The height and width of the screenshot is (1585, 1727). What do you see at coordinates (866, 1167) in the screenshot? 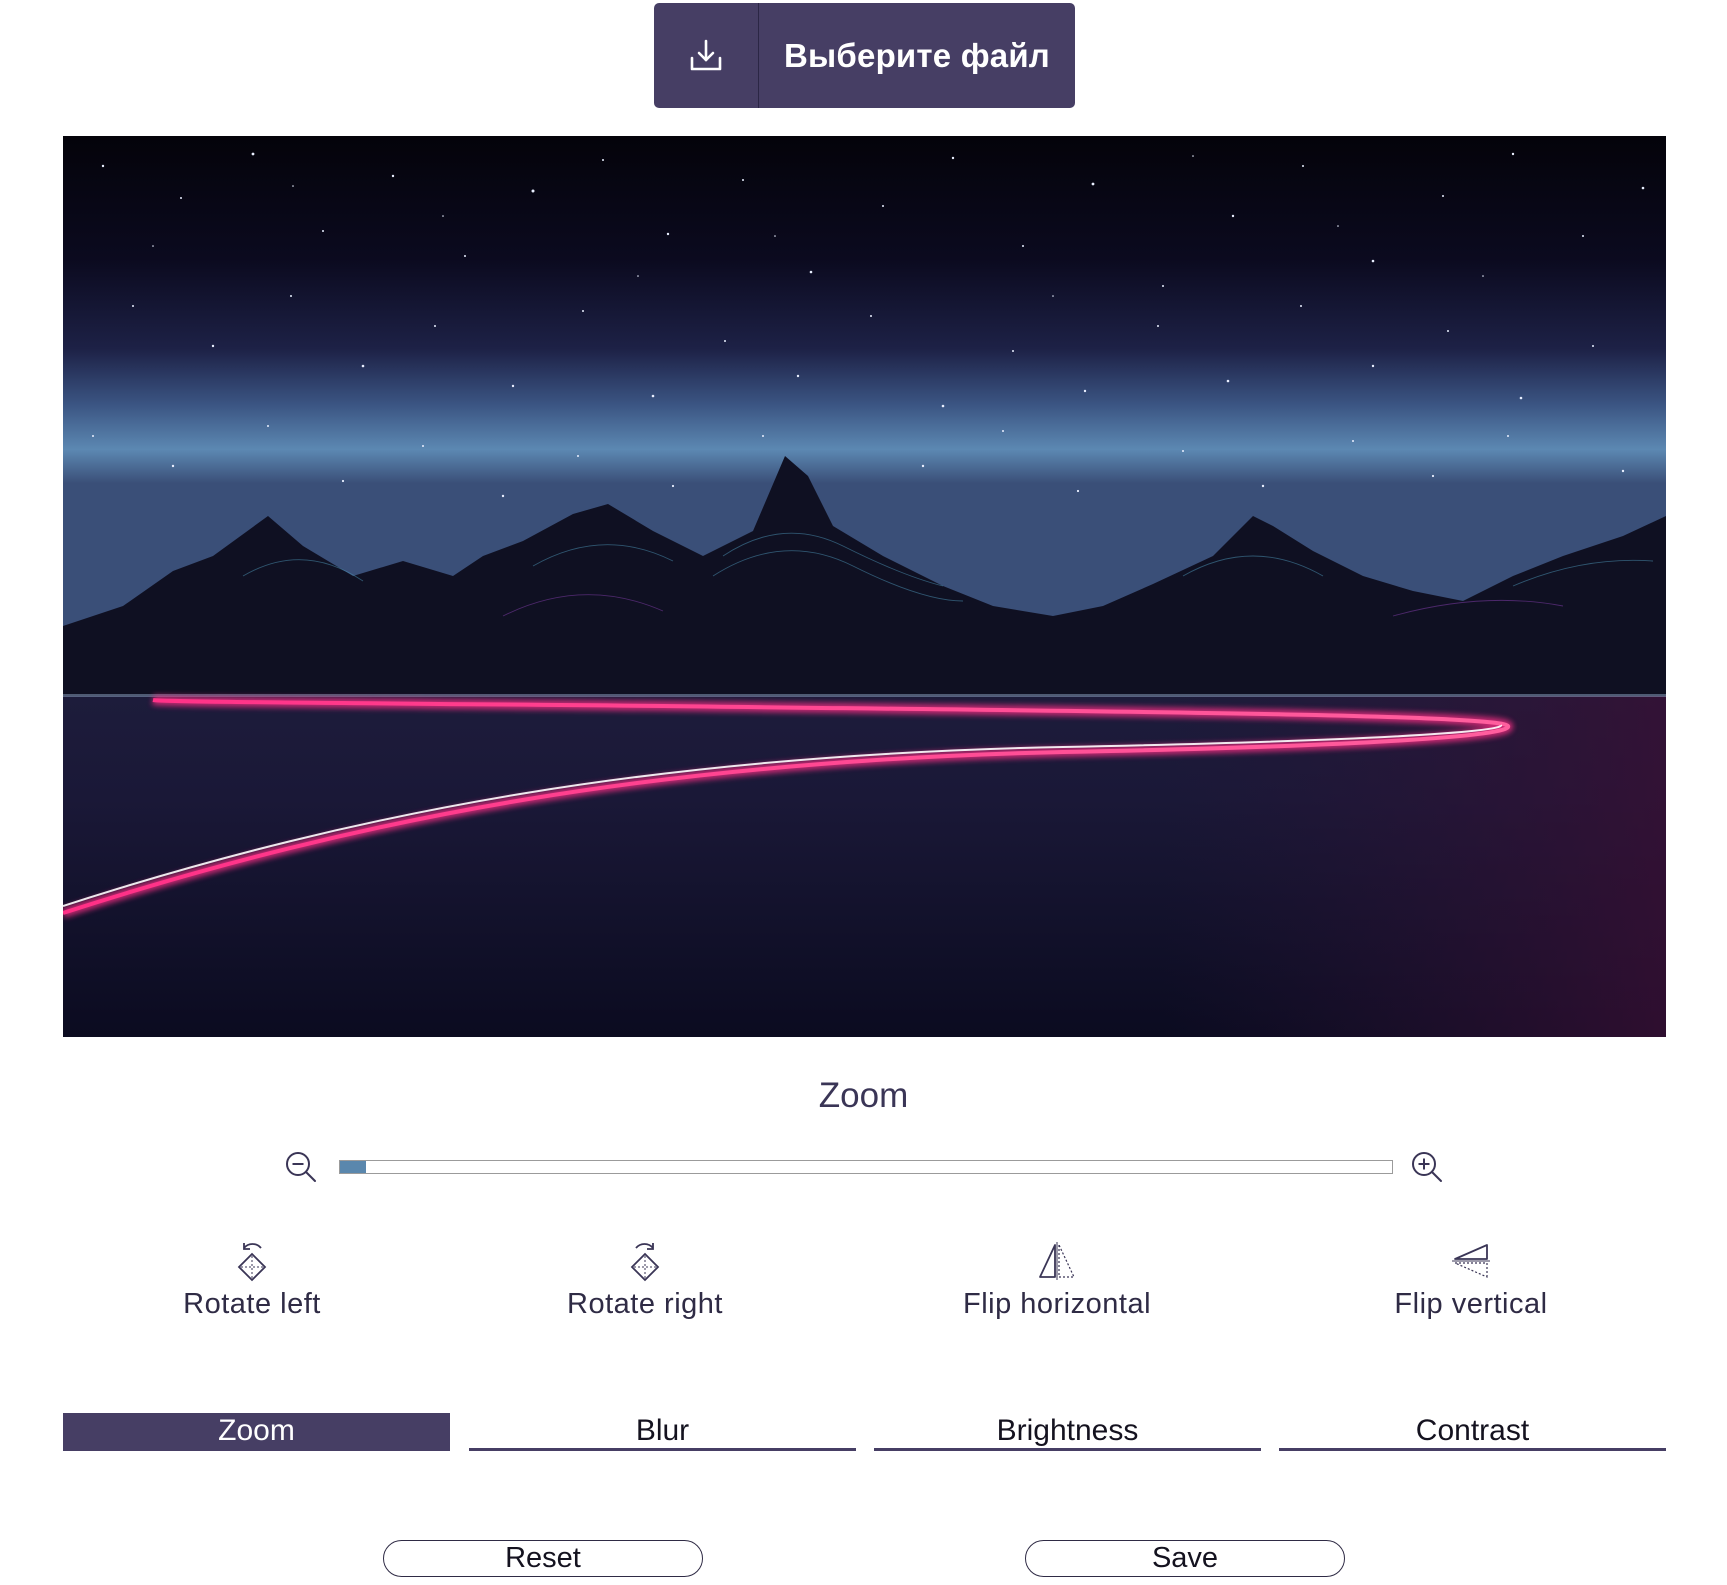
I see `zoom-slider` at bounding box center [866, 1167].